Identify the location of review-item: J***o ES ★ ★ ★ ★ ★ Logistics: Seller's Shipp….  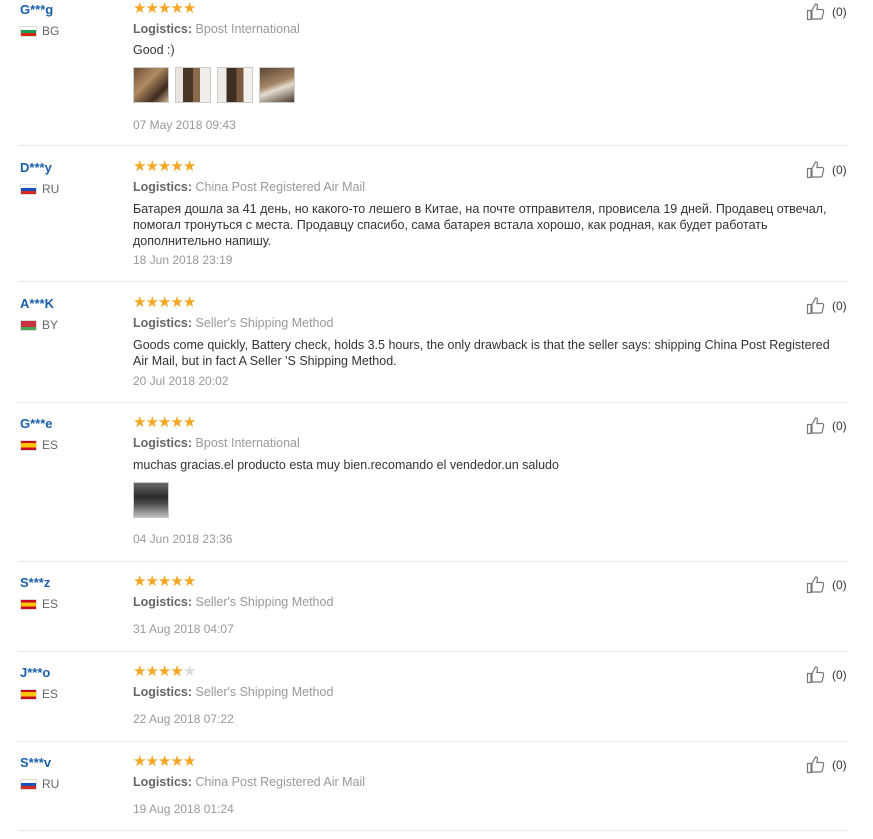
(436, 702).